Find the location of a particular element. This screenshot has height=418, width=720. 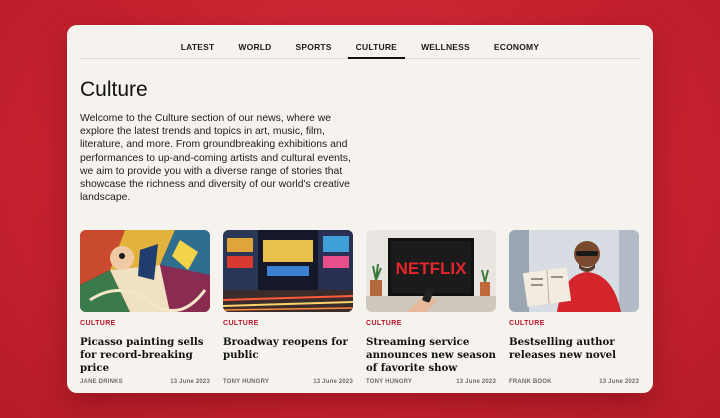

svg-text: NETFLIX is located at coordinates (431, 268).